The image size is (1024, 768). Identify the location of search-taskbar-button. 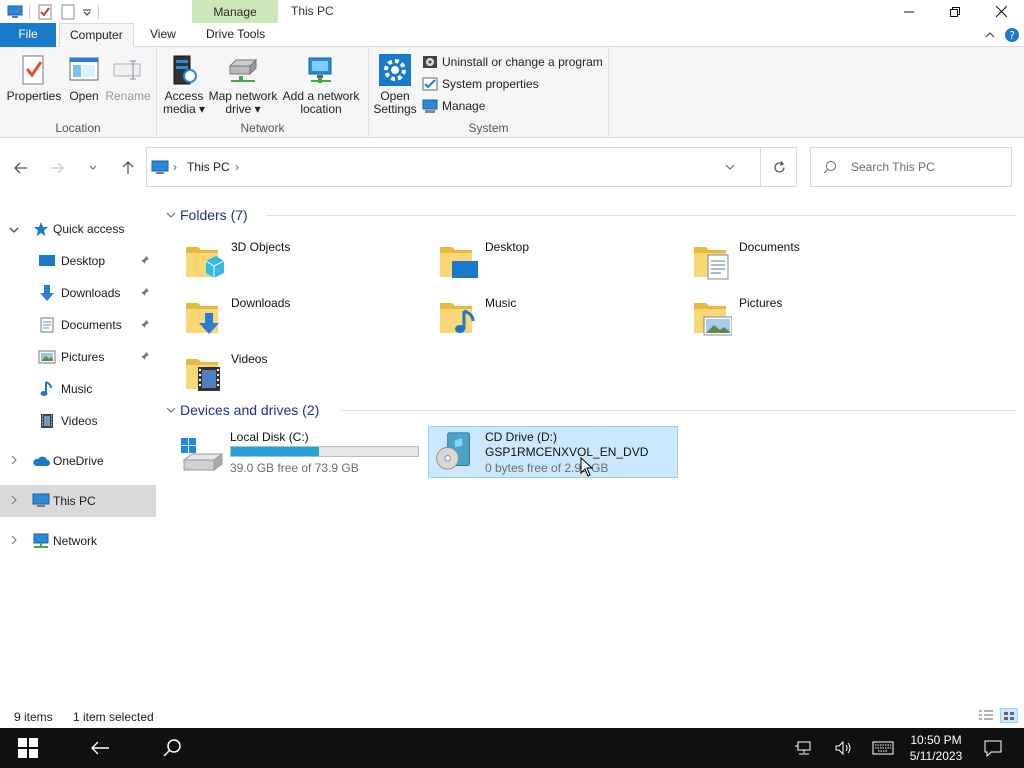
(172, 748).